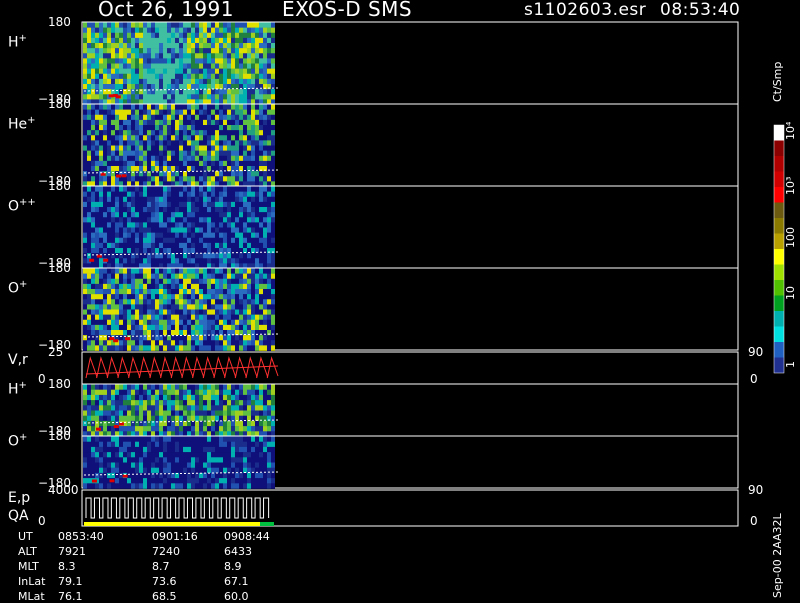 The image size is (800, 603). What do you see at coordinates (22, 385) in the screenshot?
I see `panel-label-sup: +` at bounding box center [22, 385].